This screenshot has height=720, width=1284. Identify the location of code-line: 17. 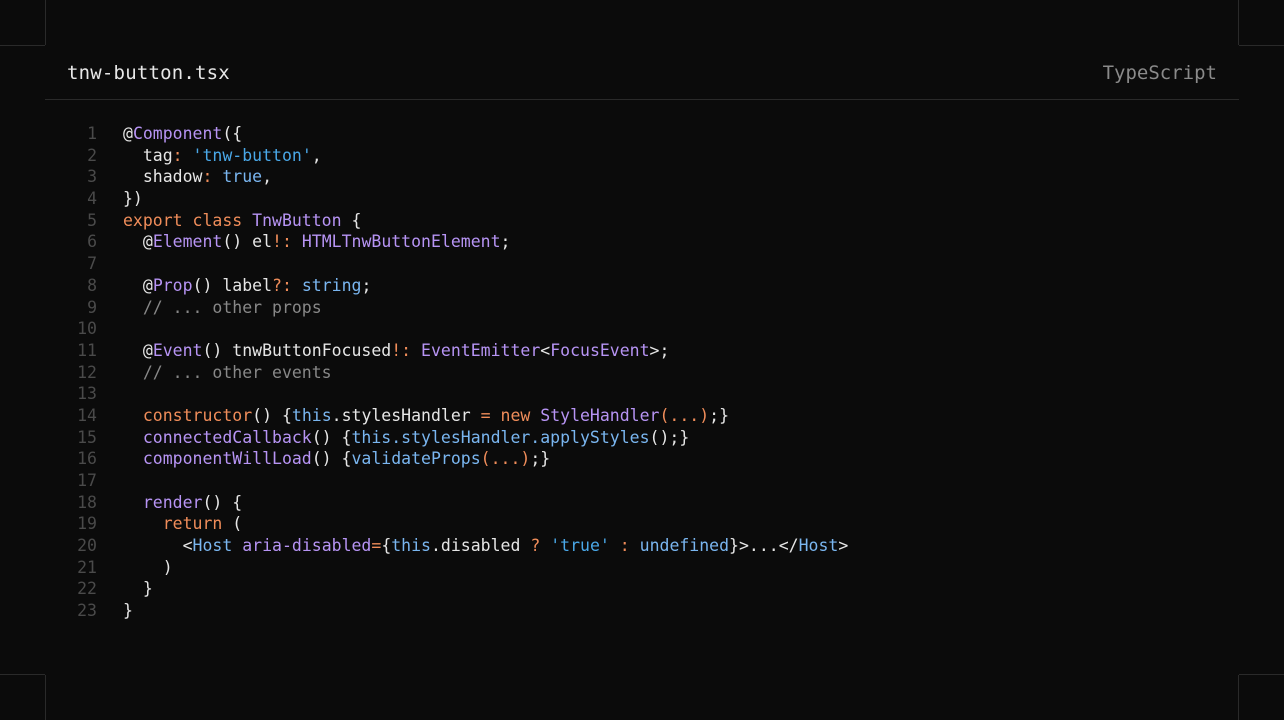
(642, 481).